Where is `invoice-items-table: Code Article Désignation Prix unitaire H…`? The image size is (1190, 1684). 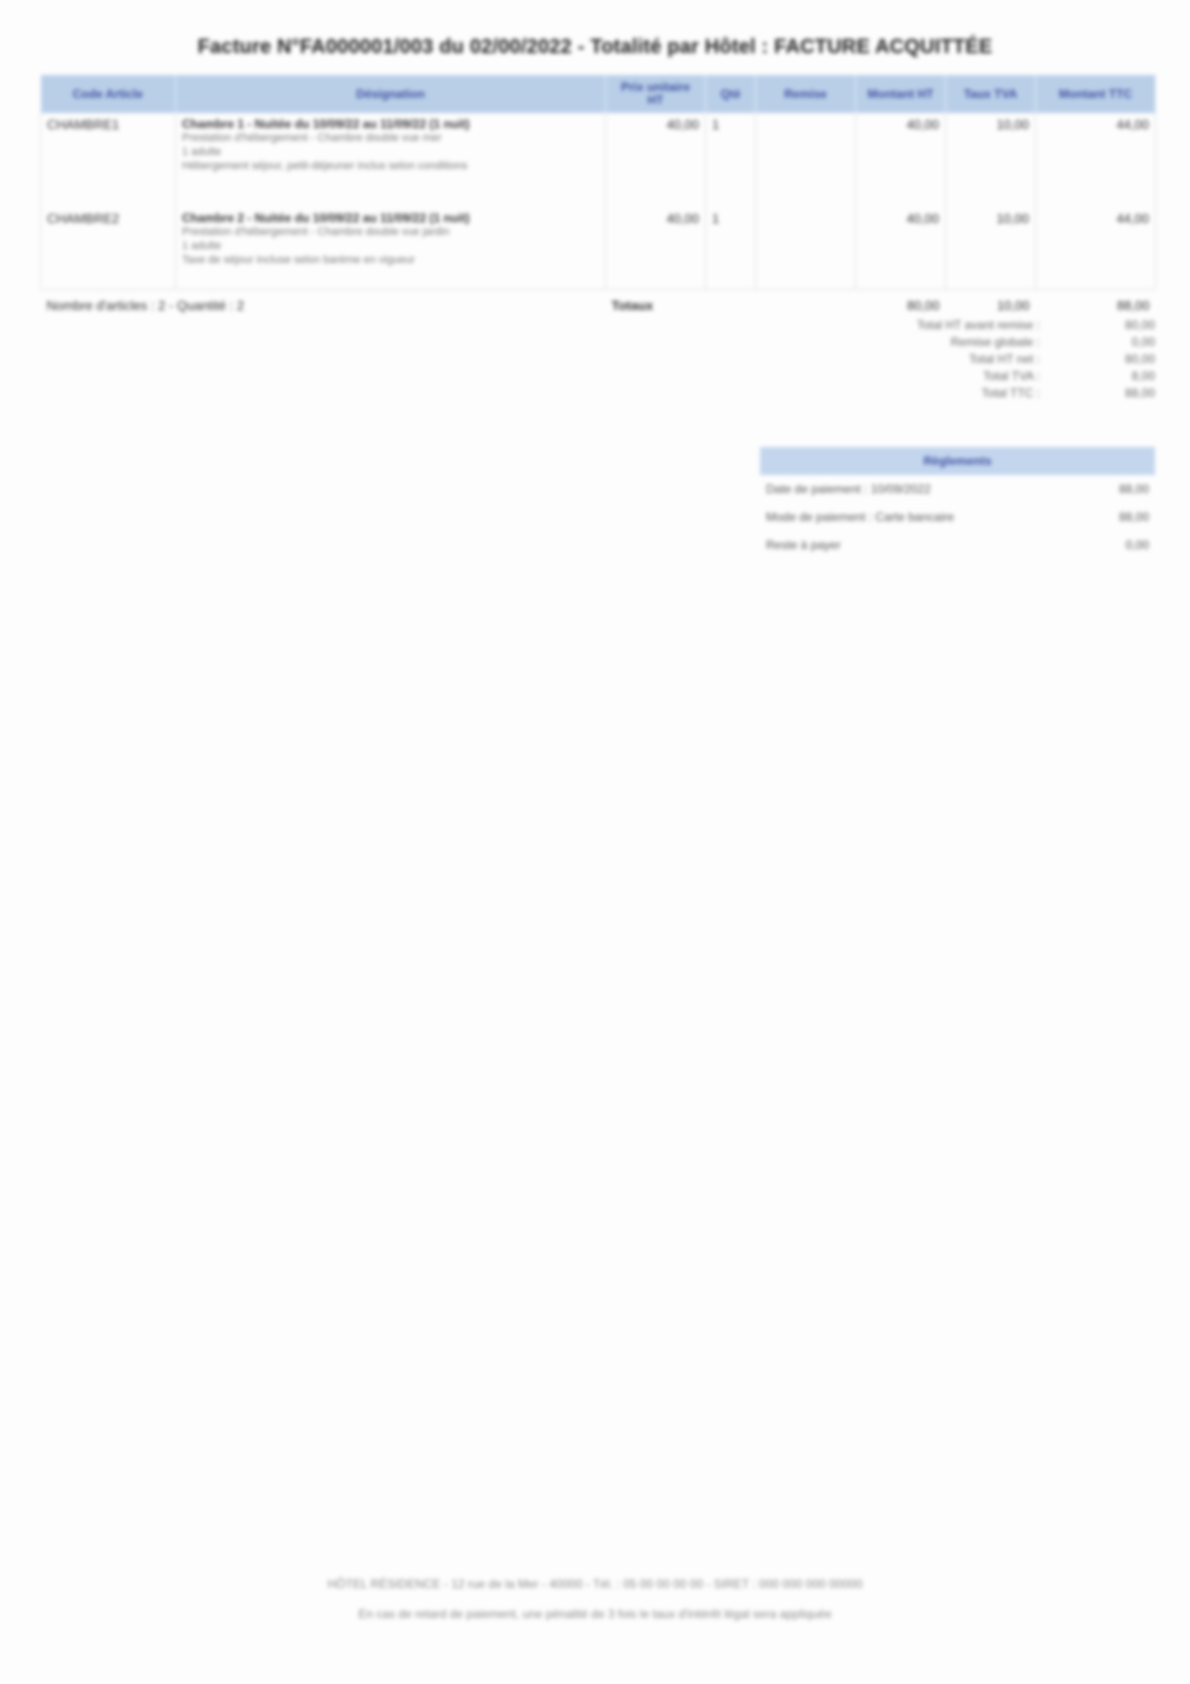
invoice-items-table: Code Article Désignation Prix unitaire H… is located at coordinates (598, 196).